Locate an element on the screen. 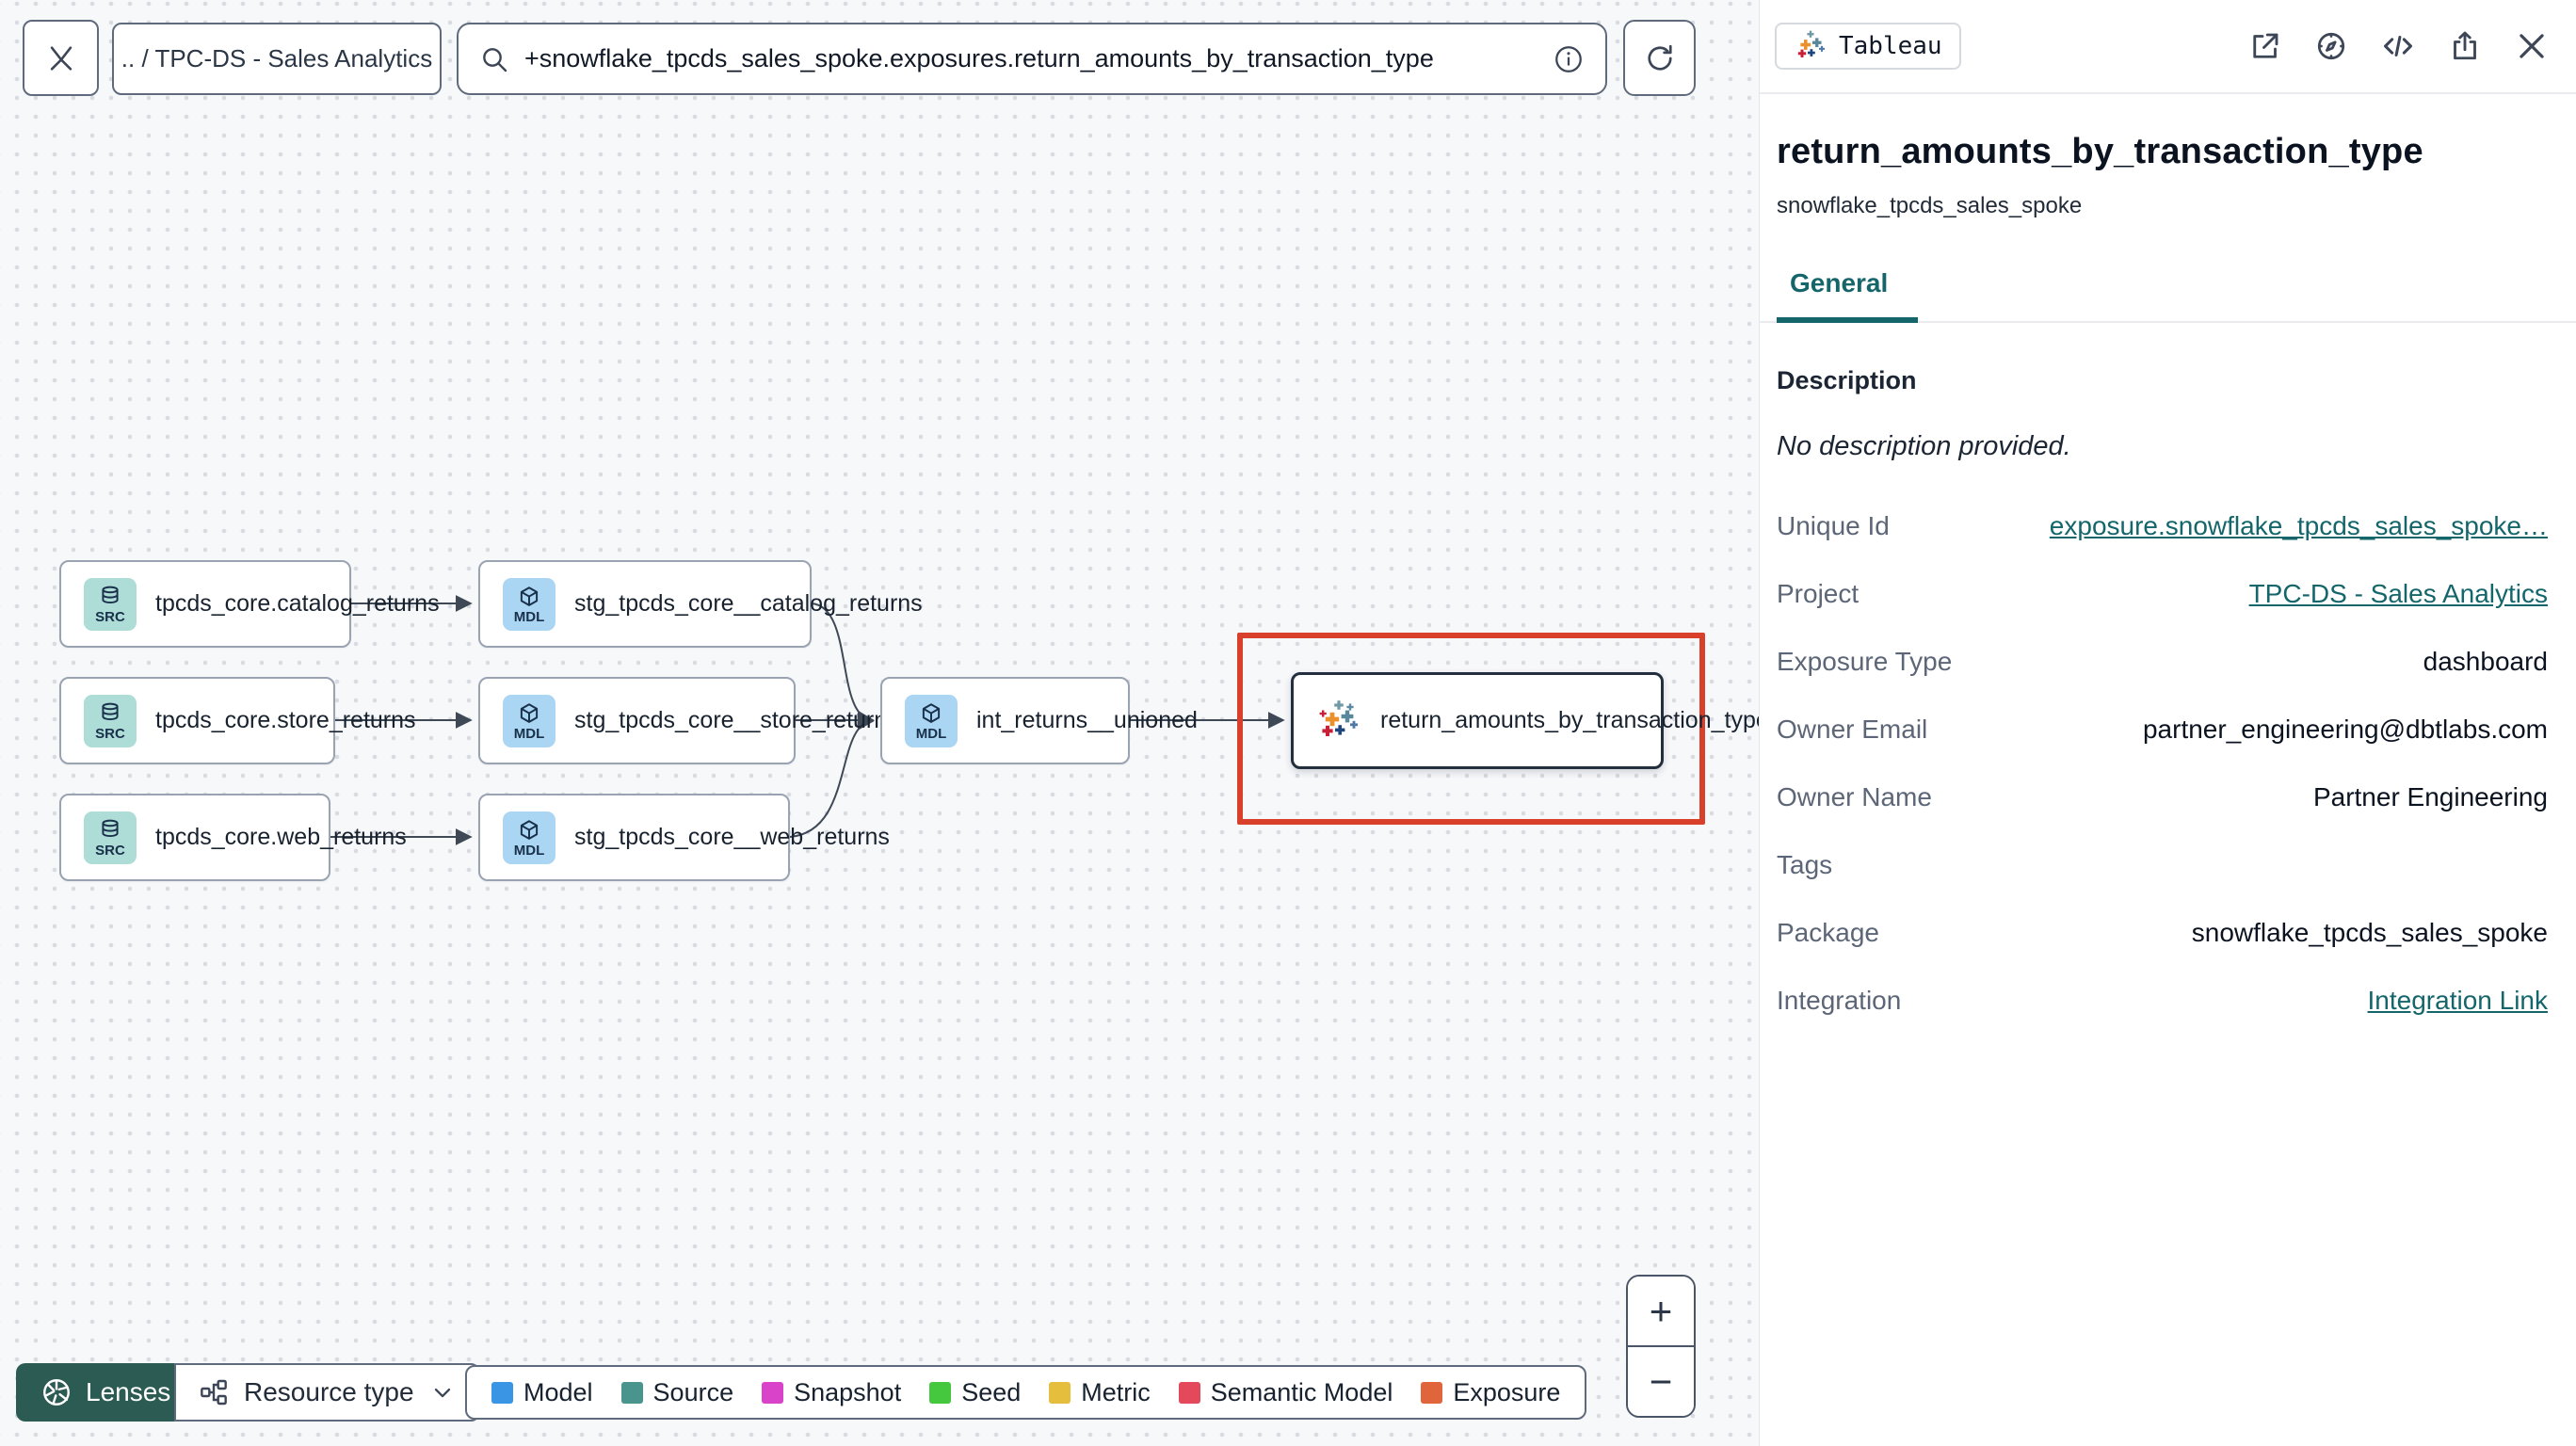 The width and height of the screenshot is (2576, 1446). node-model-int-returns-unioned: MDL int_returns__unioned is located at coordinates (1039, 720).